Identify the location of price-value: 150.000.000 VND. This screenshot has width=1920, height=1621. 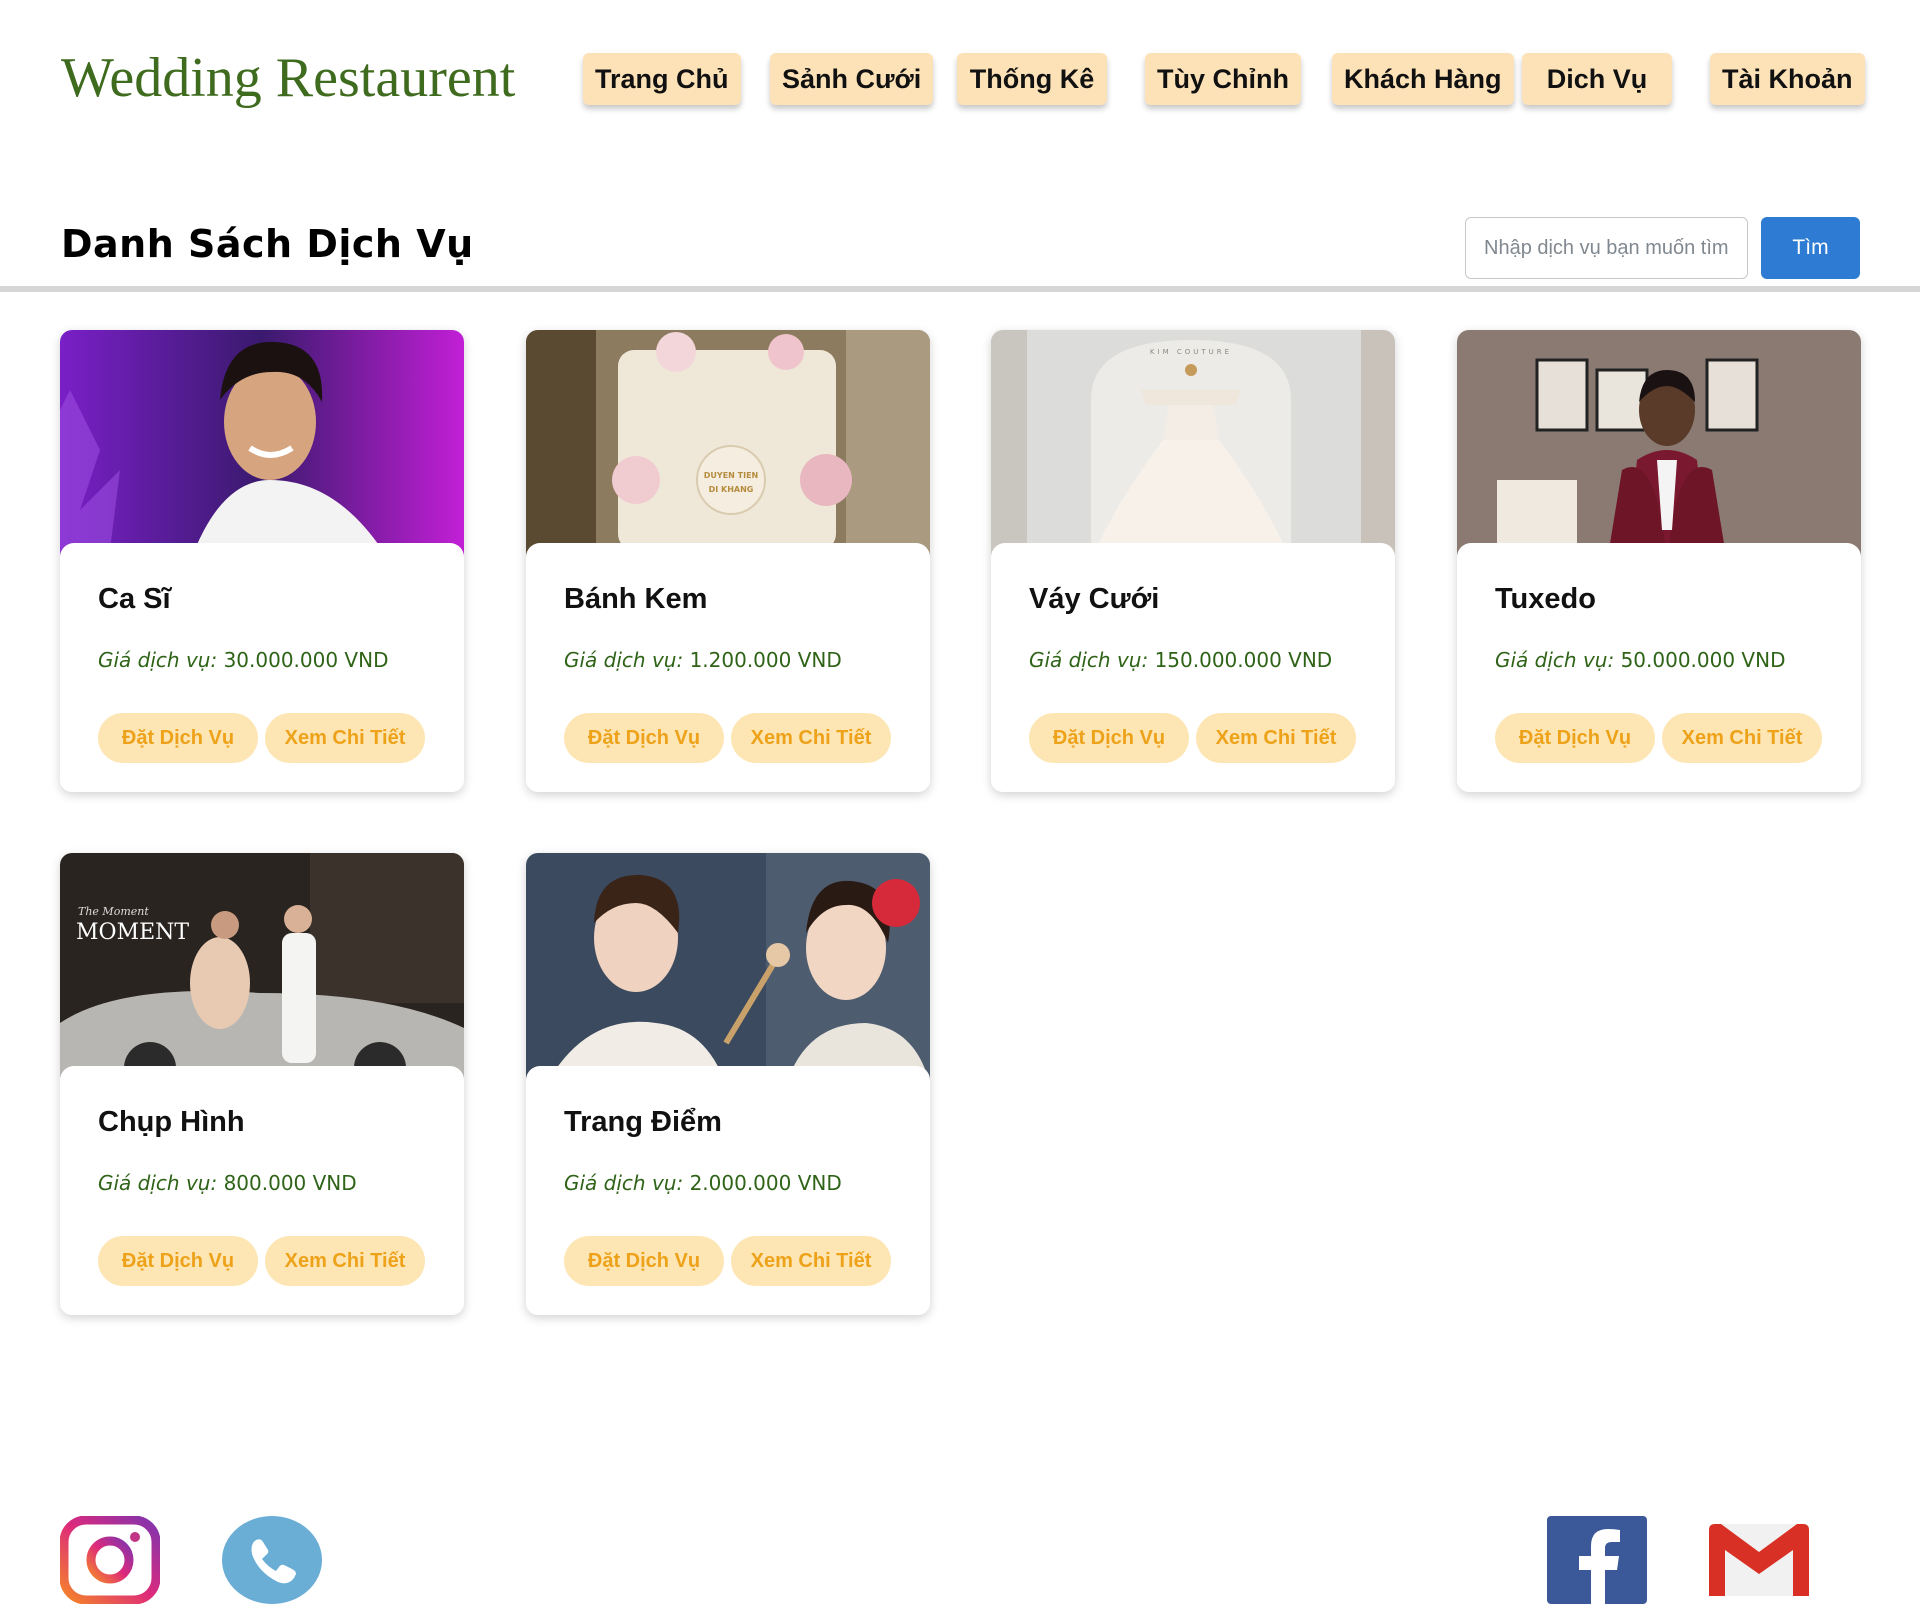
(1243, 660).